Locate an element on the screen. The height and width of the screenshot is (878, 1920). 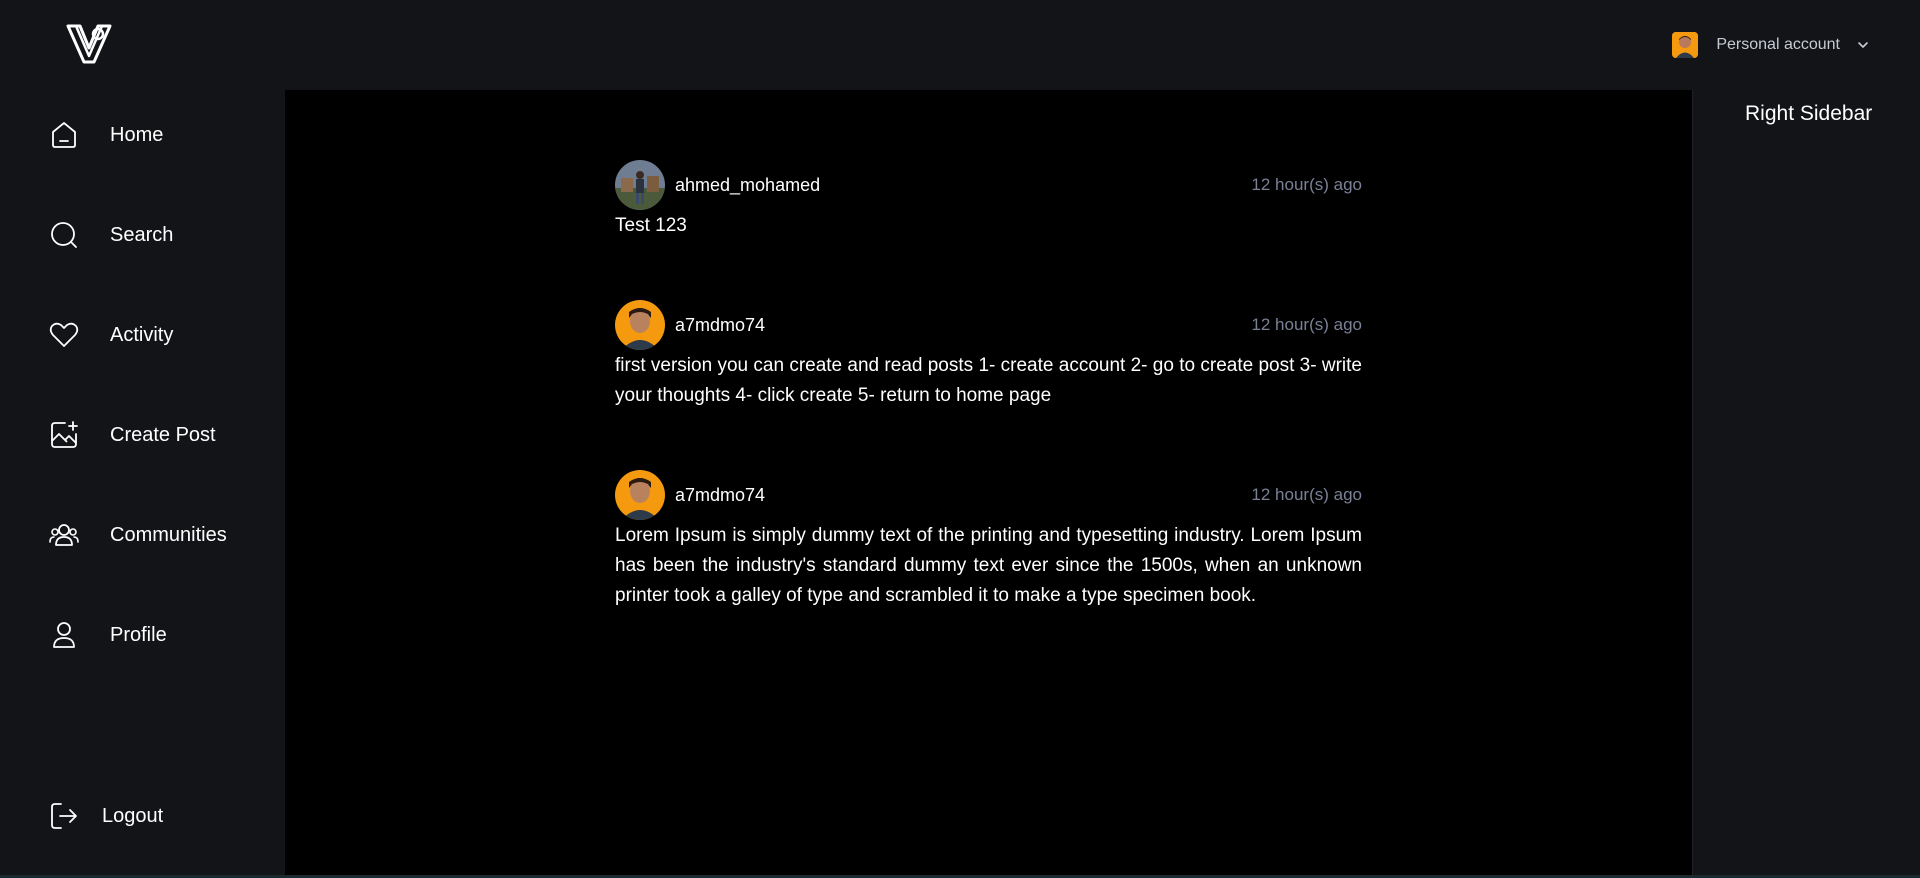
chevron-down-icon is located at coordinates (1863, 45).